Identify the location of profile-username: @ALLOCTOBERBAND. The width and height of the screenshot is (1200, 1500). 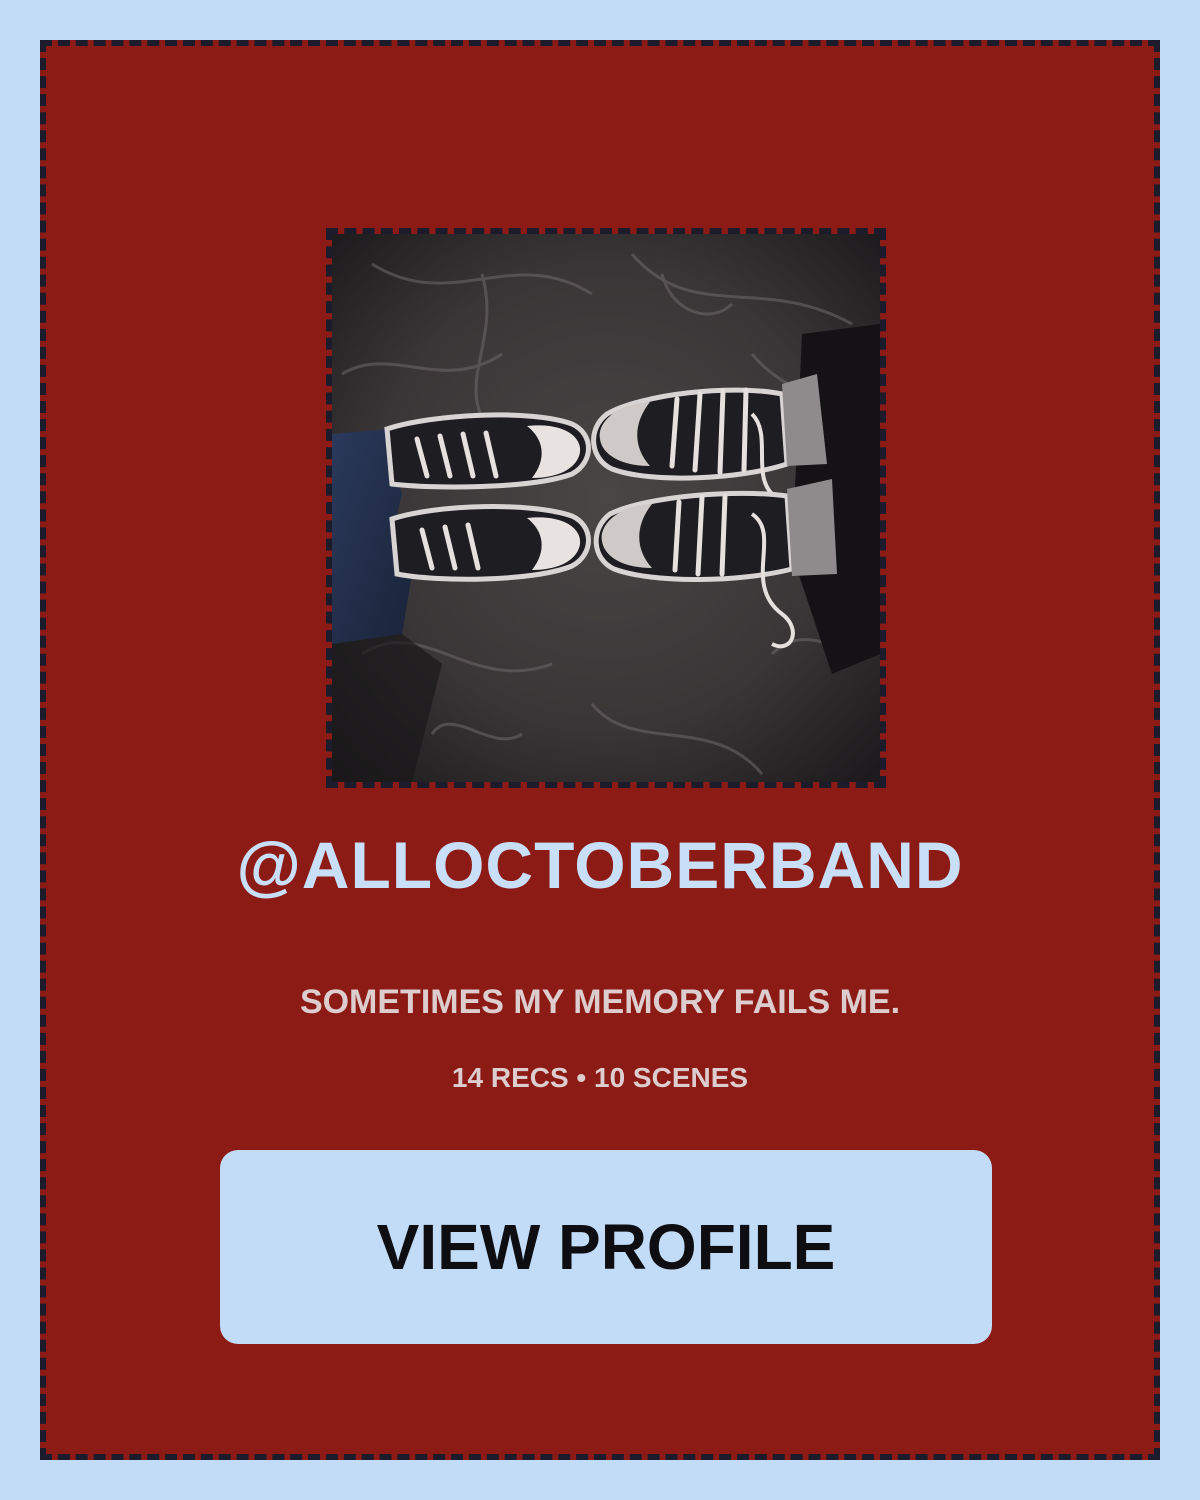
(600, 865).